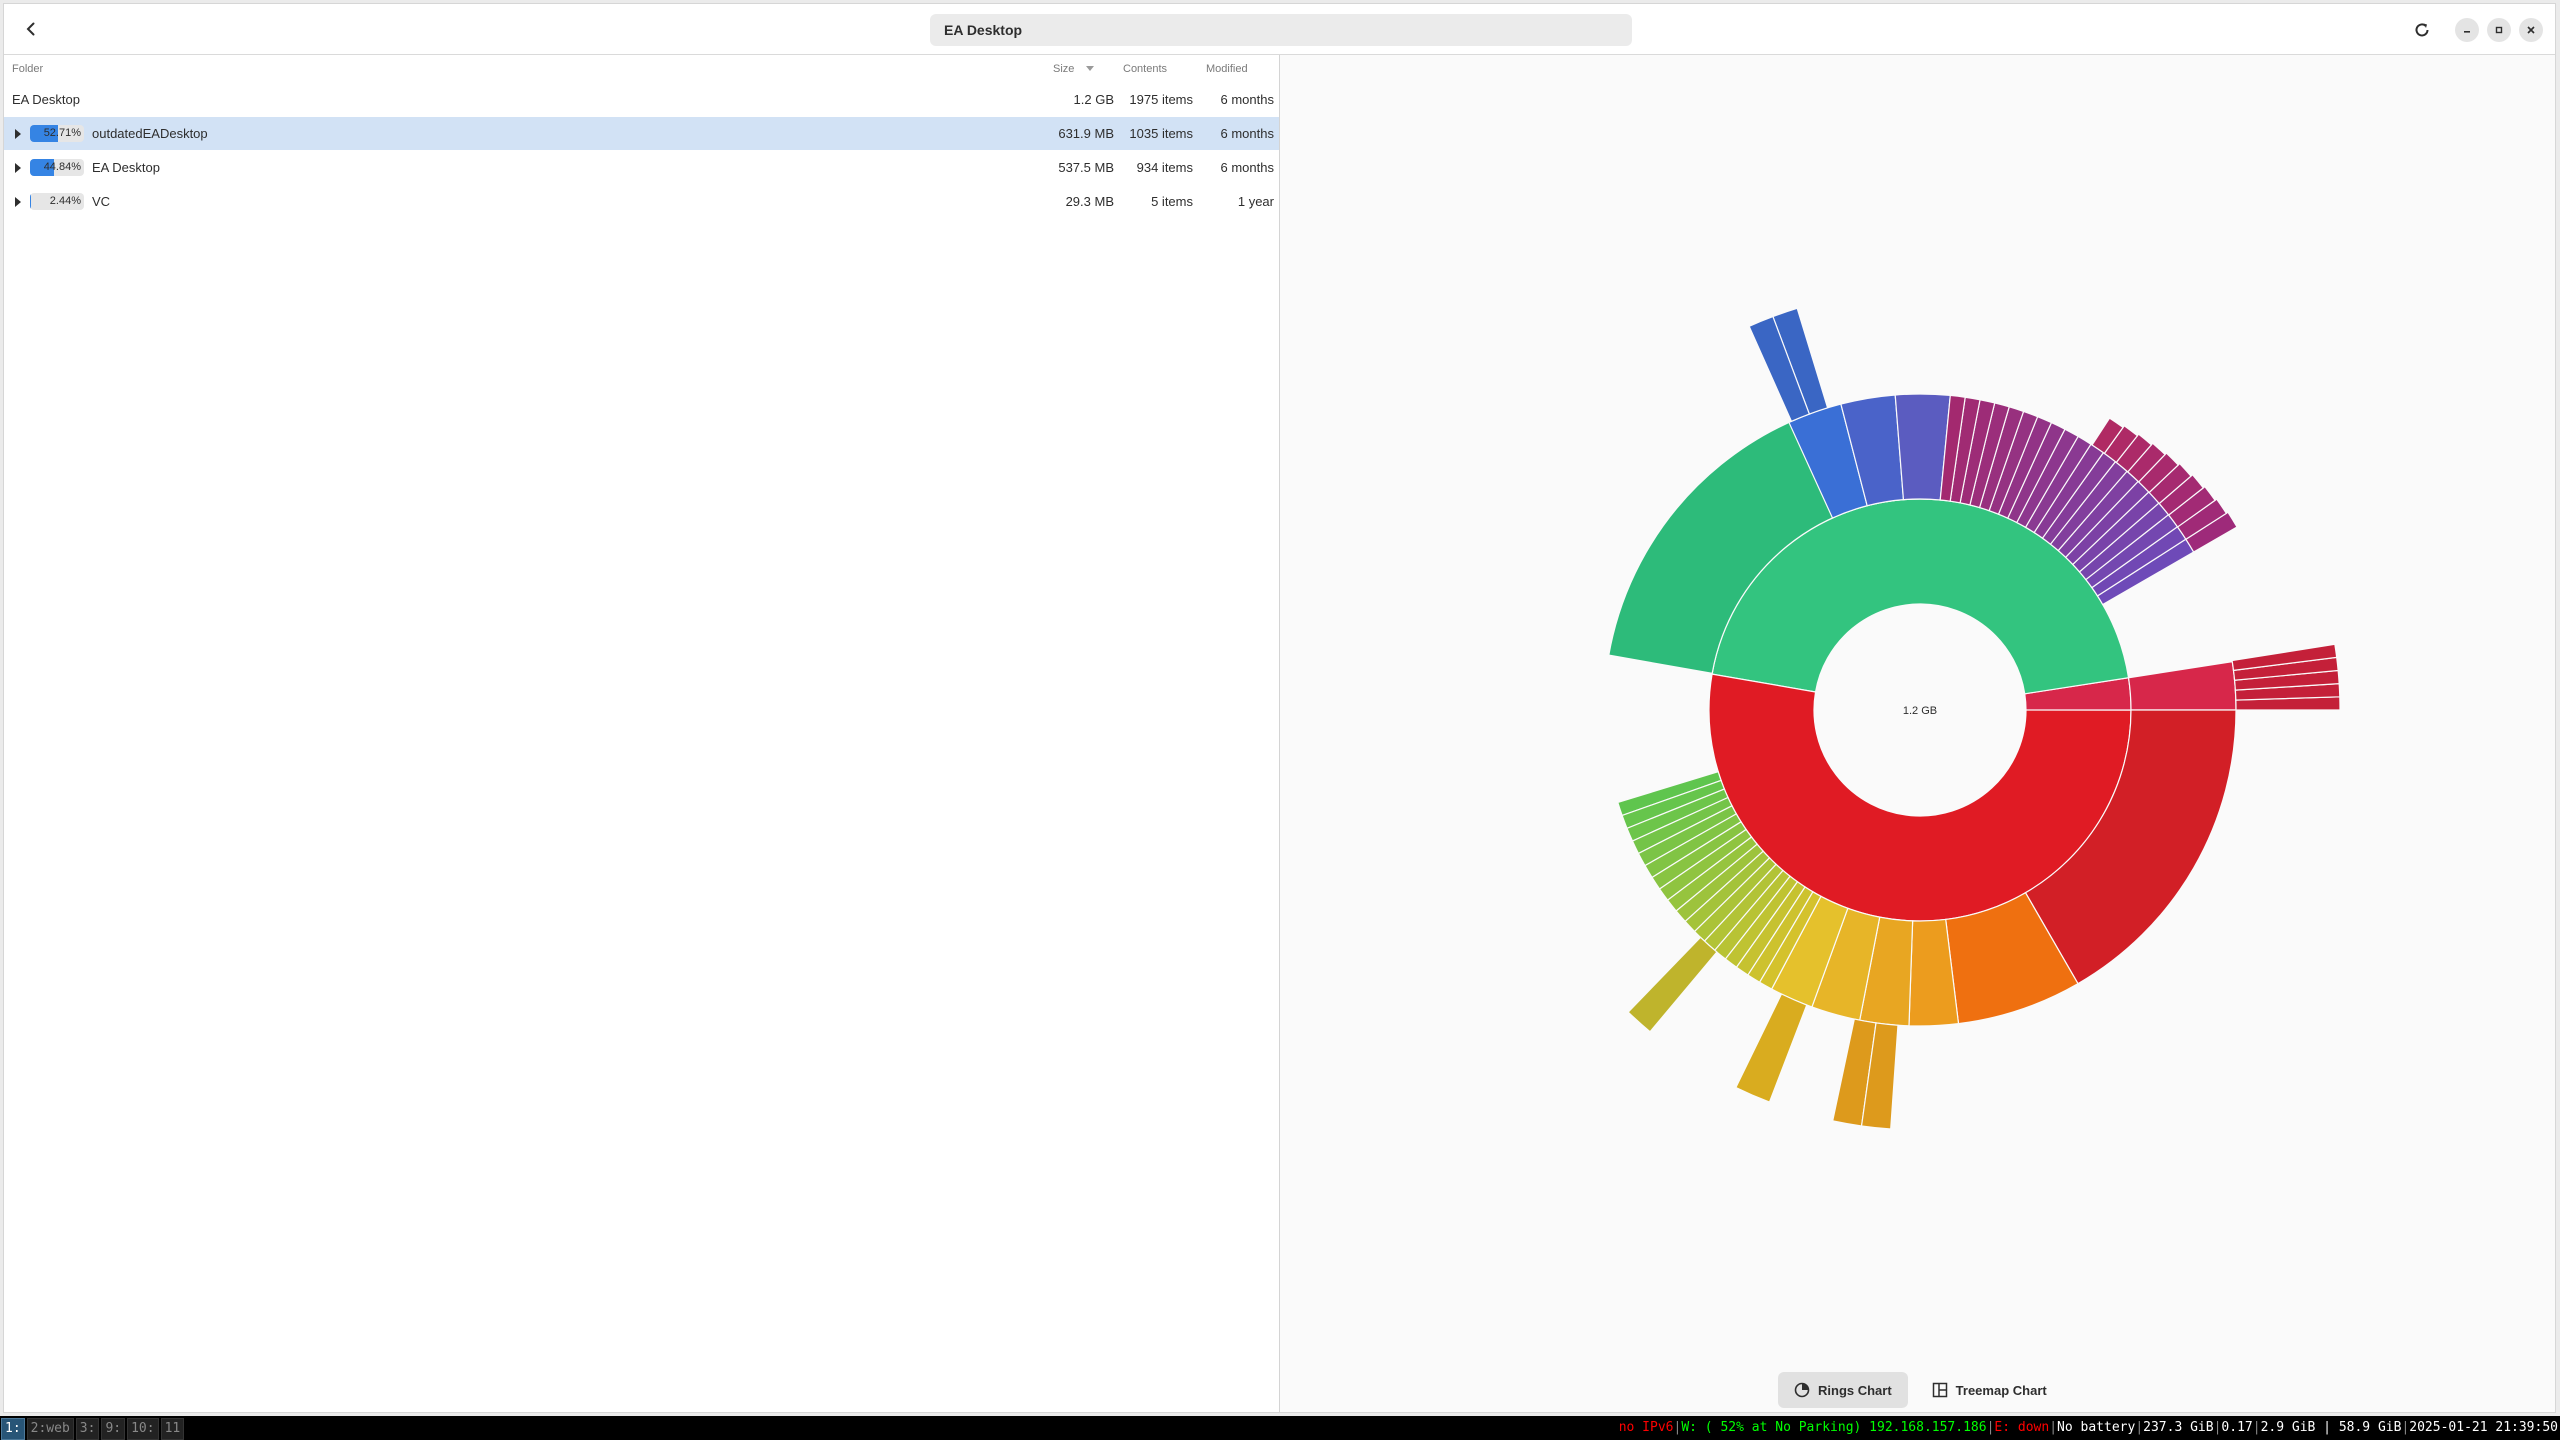  Describe the element at coordinates (1086, 133) in the screenshot. I see `folder-size: 631.9 MB` at that location.